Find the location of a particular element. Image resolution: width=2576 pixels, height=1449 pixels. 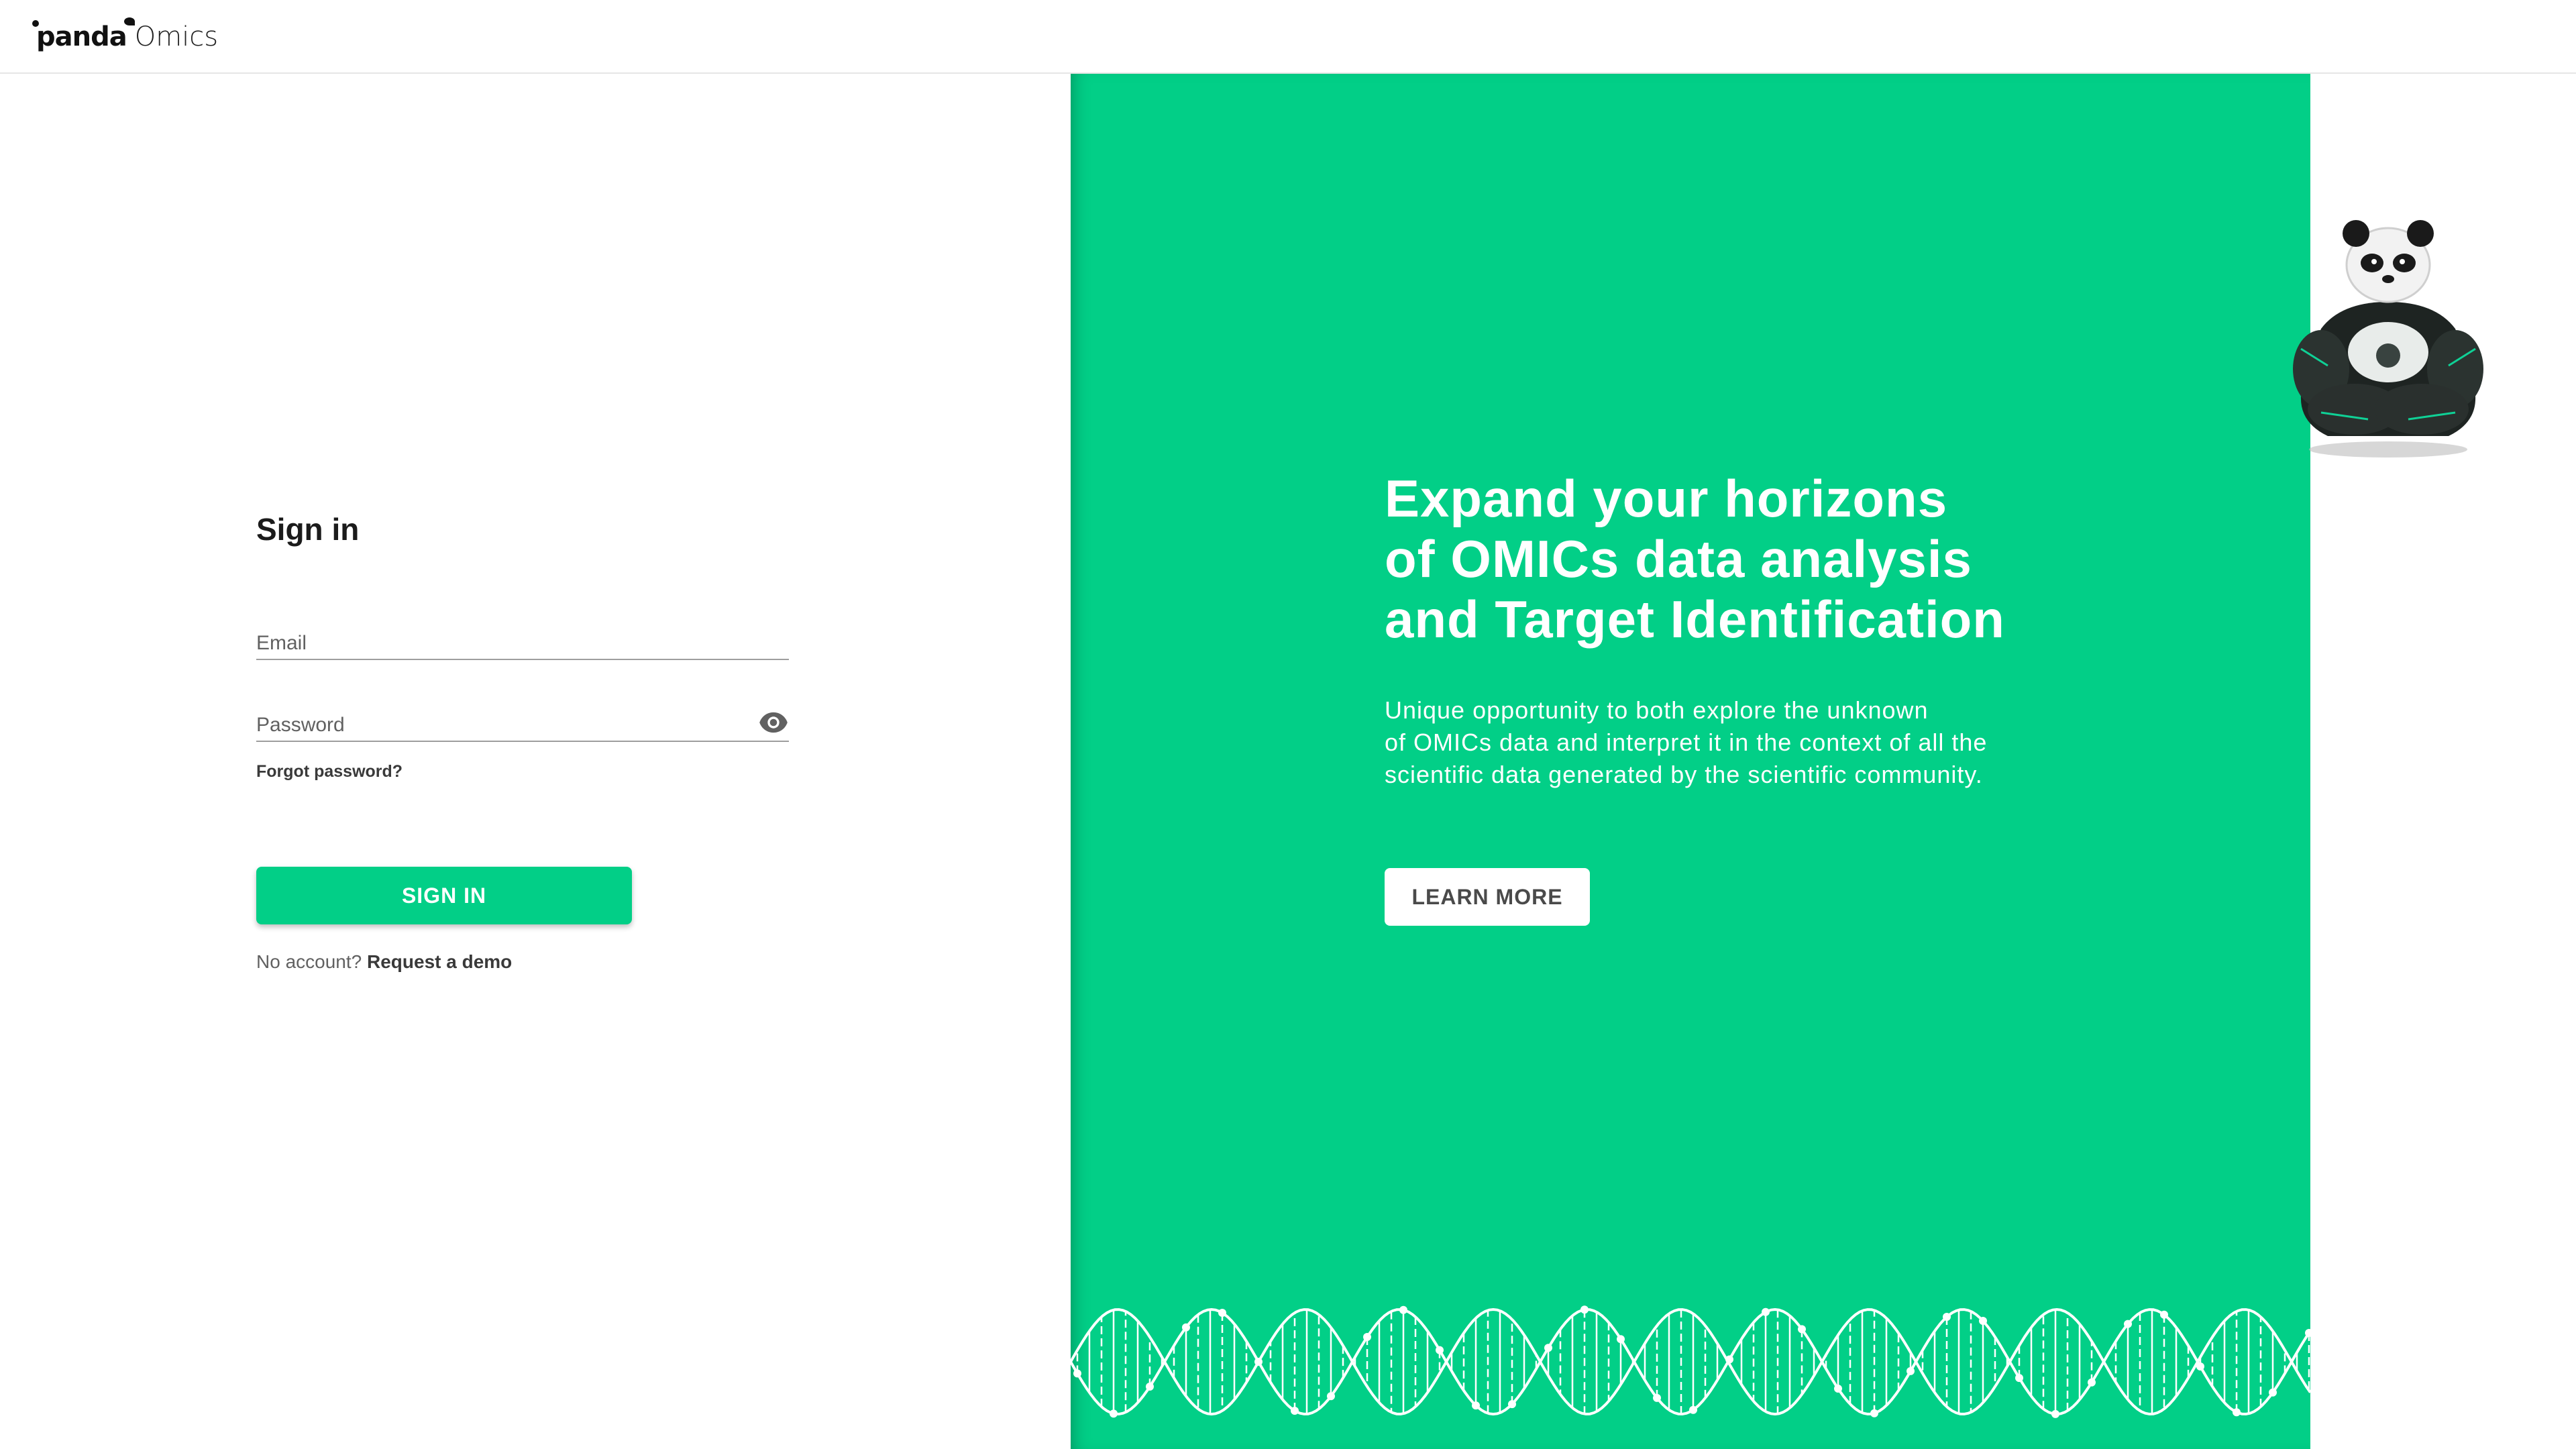

top-bar: panda Omics is located at coordinates (1288, 37).